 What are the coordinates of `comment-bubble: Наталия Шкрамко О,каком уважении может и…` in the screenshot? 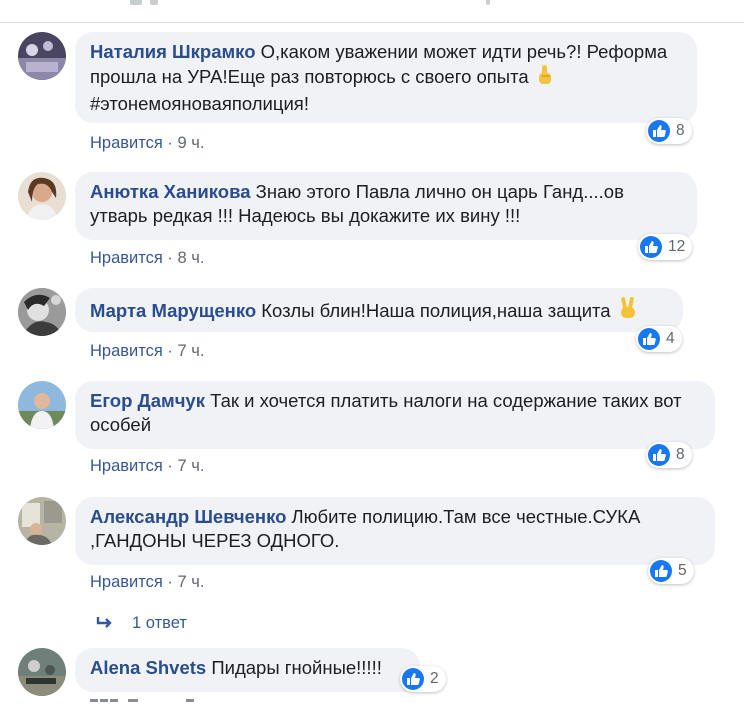 It's located at (386, 77).